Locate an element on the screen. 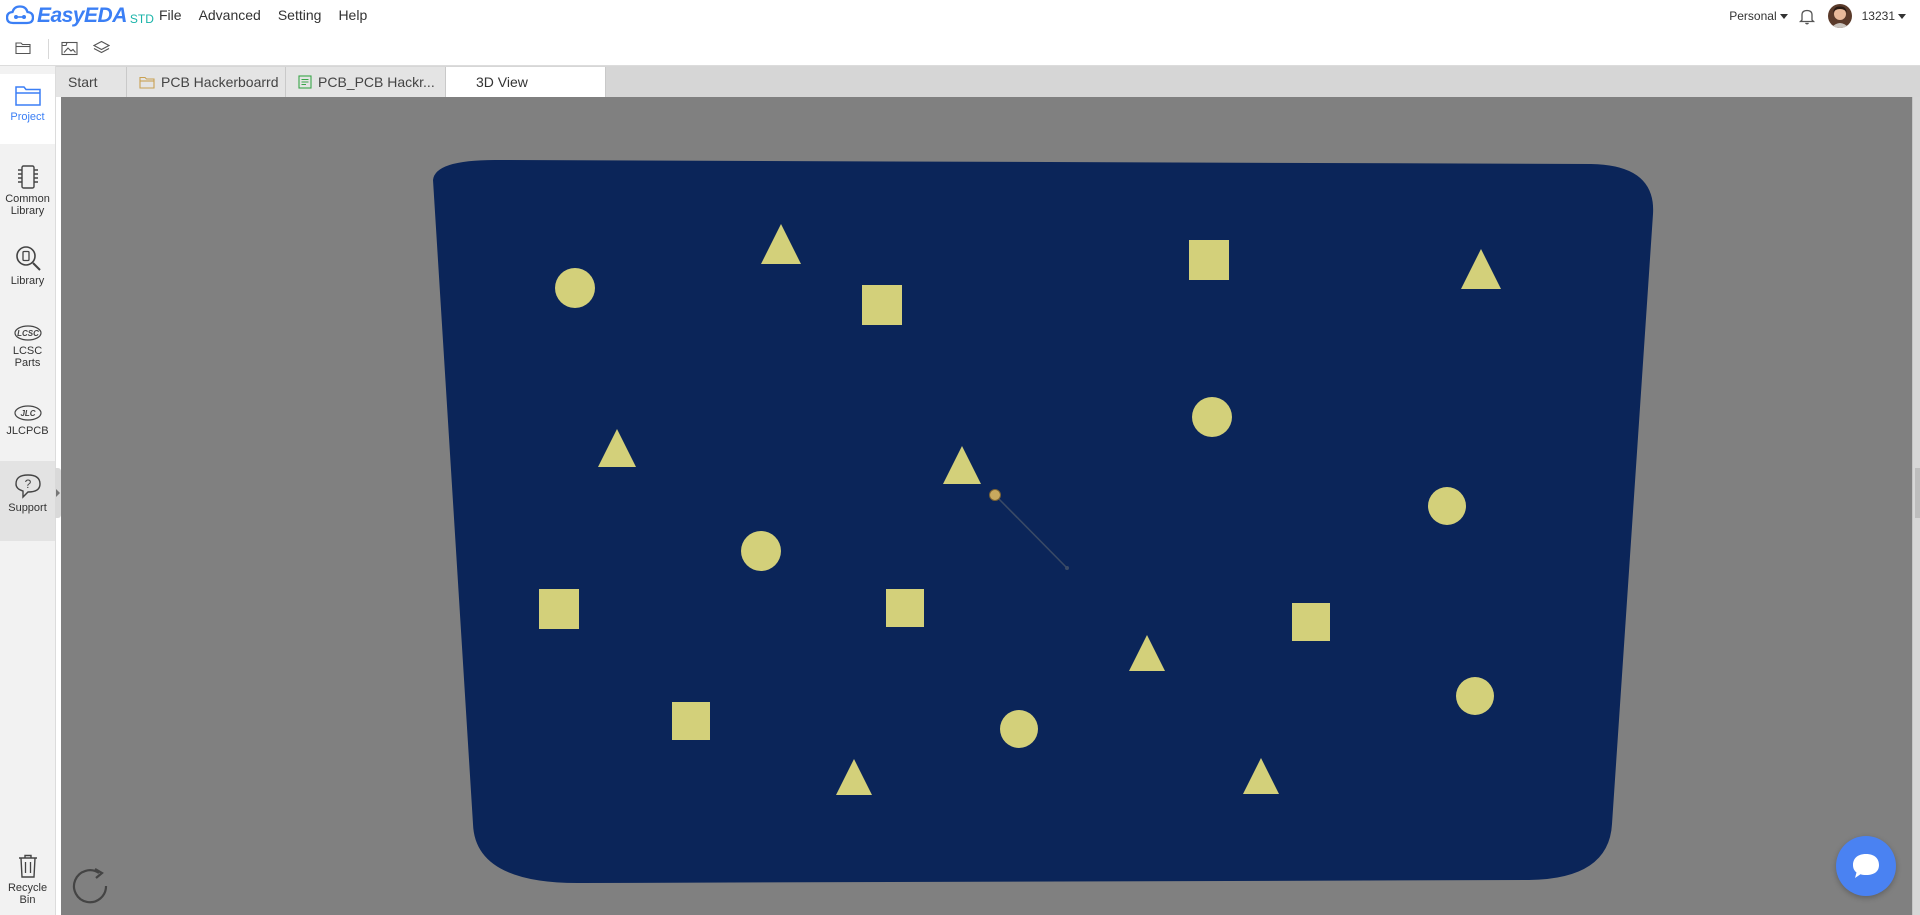 Image resolution: width=1920 pixels, height=915 pixels. chat-button is located at coordinates (1866, 866).